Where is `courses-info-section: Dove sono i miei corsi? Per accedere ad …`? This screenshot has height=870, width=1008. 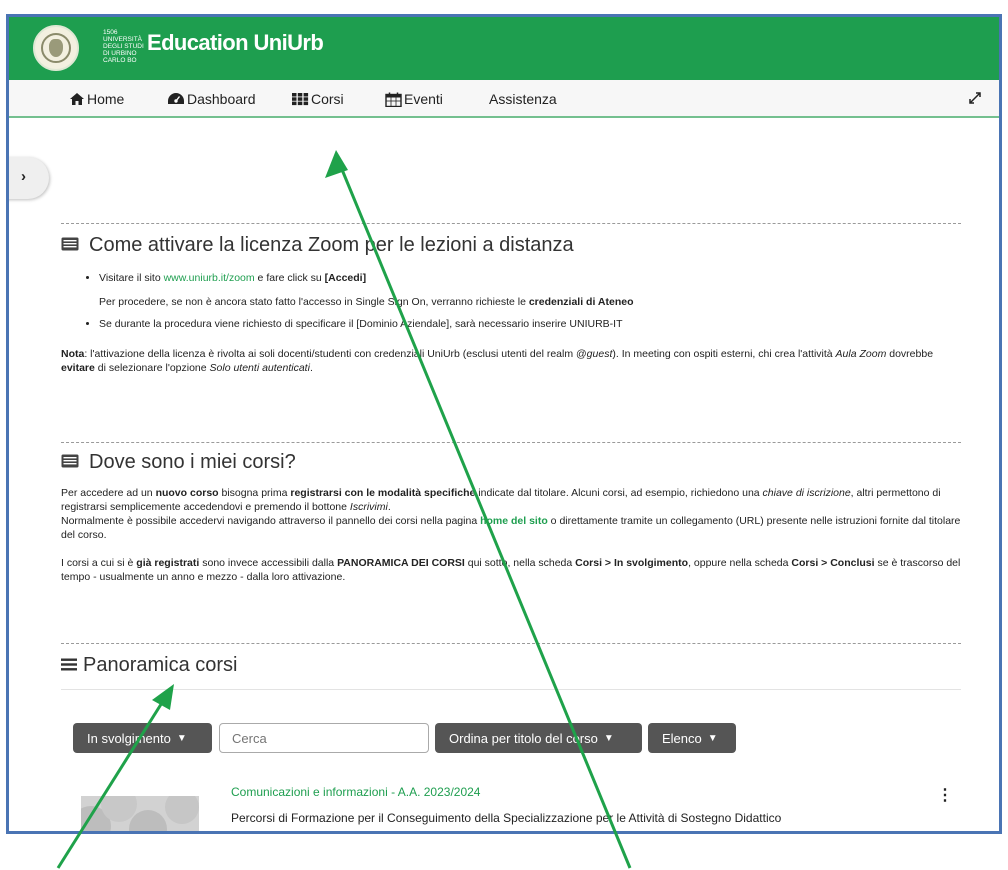
courses-info-section: Dove sono i miei corsi? Per accedere ad … is located at coordinates (511, 513).